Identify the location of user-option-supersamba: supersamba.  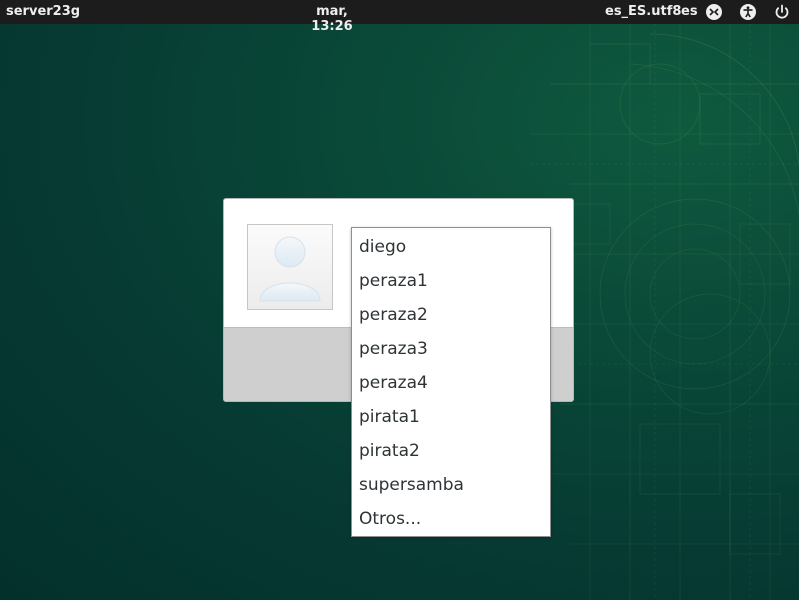
(451, 485).